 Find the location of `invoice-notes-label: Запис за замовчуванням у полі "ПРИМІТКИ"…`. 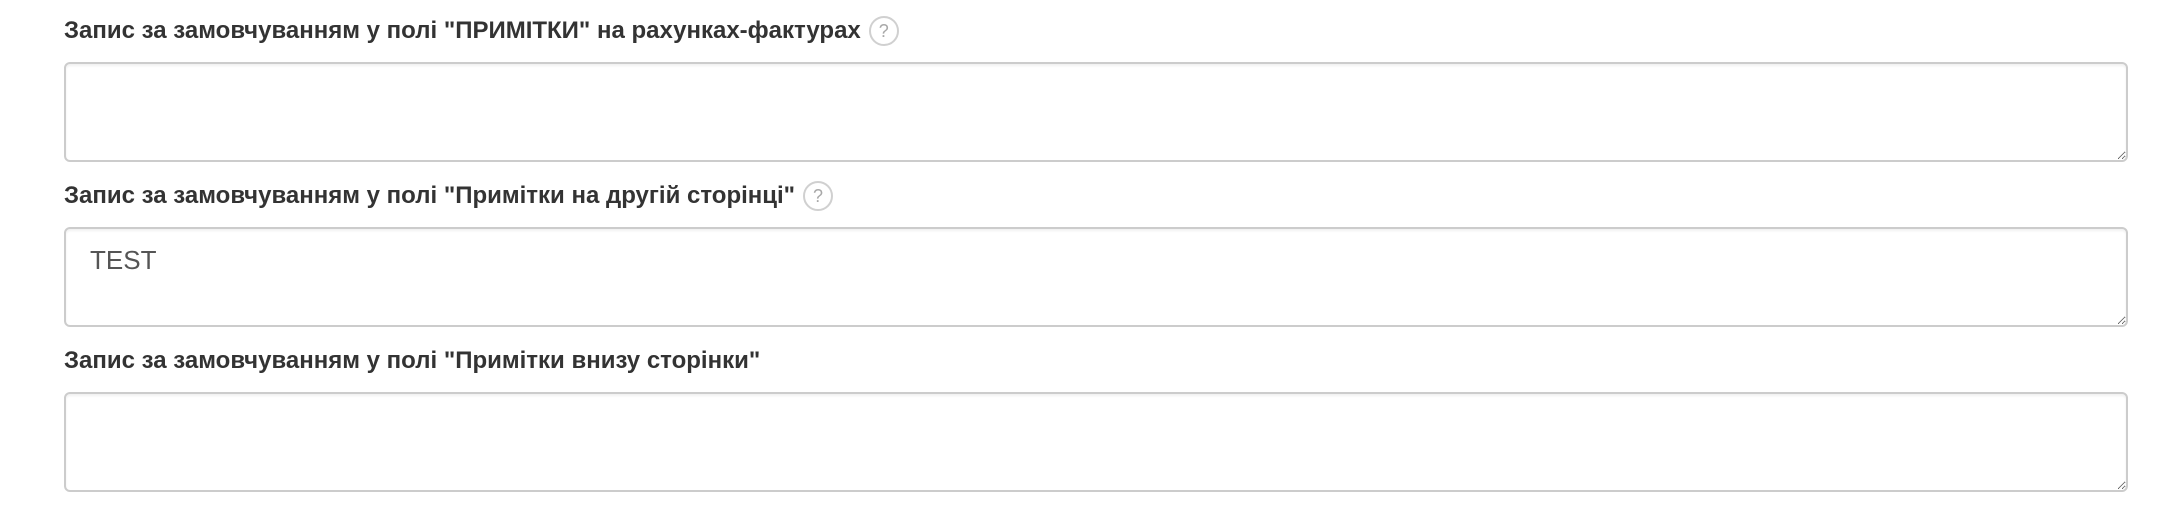

invoice-notes-label: Запис за замовчуванням у полі "ПРИМІТКИ"… is located at coordinates (462, 30).